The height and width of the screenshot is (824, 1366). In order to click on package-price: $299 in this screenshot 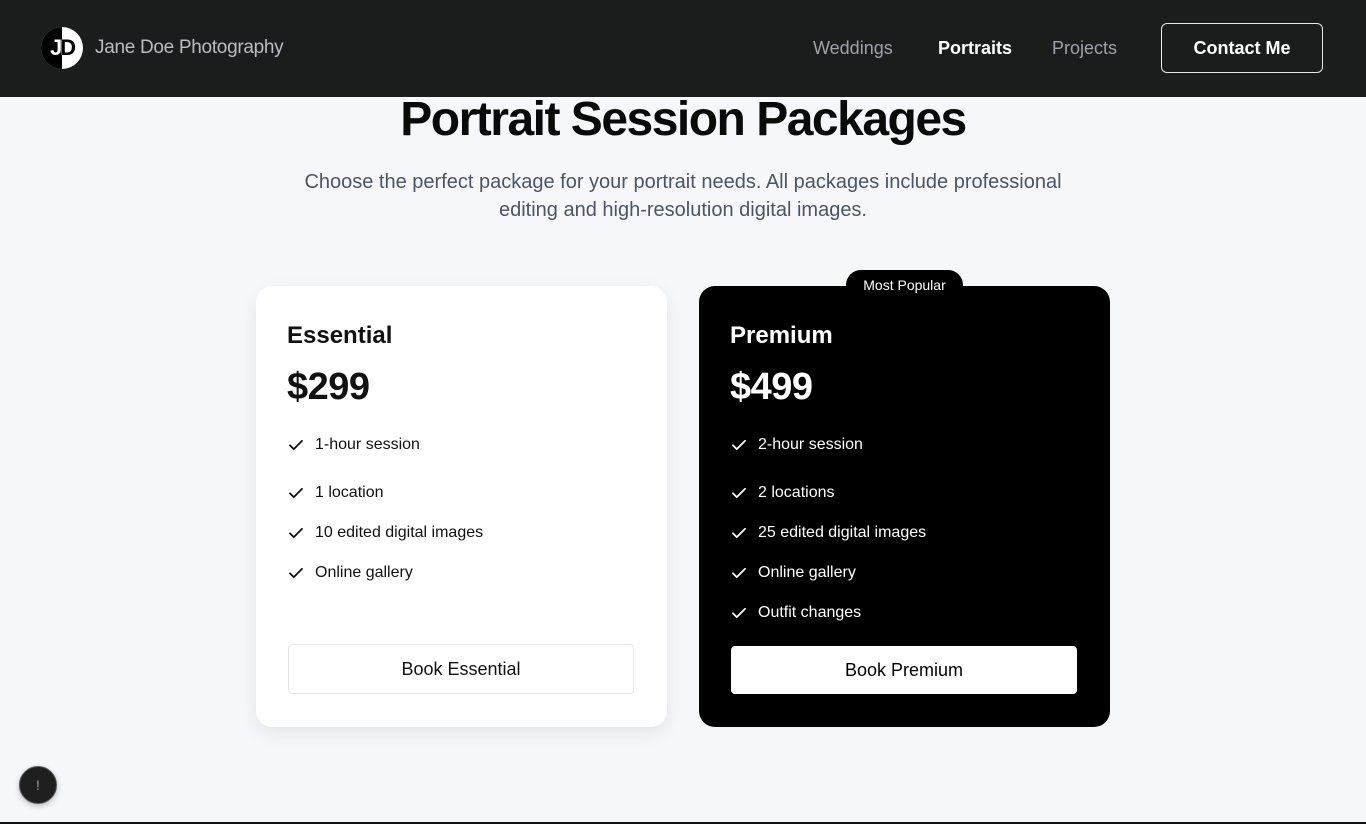, I will do `click(328, 387)`.